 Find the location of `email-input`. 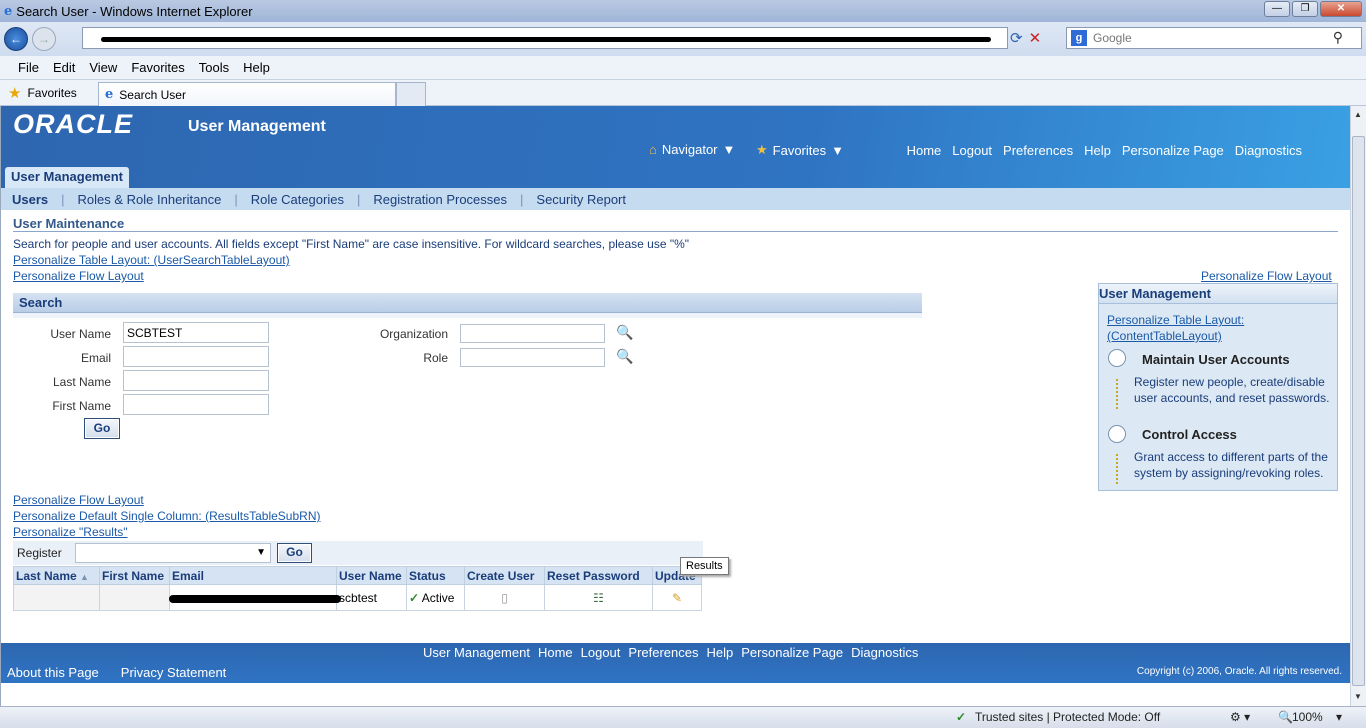

email-input is located at coordinates (196, 356).